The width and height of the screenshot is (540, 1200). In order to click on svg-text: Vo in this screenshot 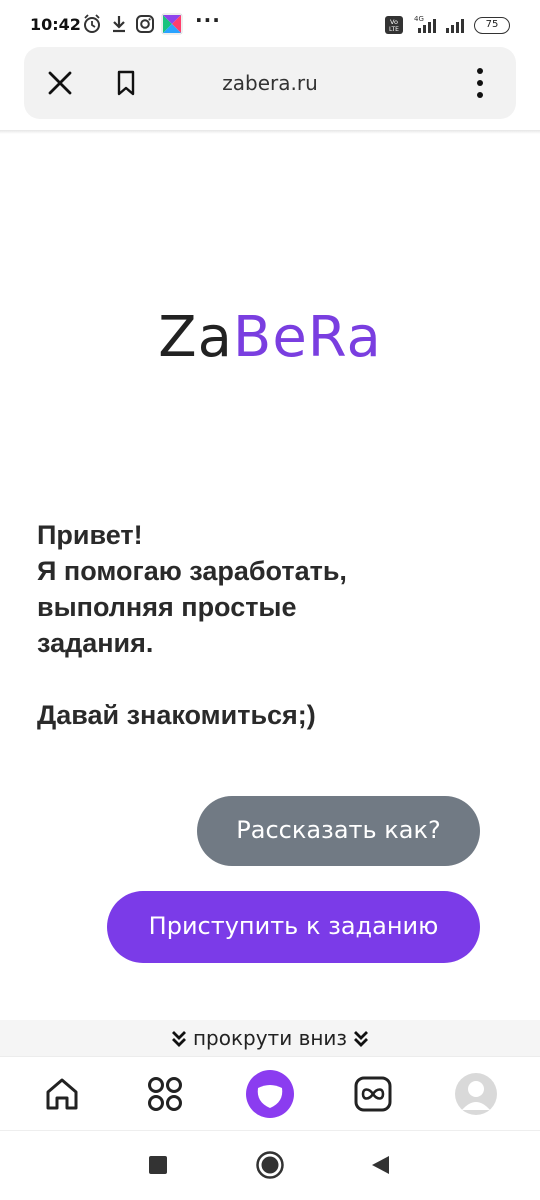, I will do `click(394, 22)`.